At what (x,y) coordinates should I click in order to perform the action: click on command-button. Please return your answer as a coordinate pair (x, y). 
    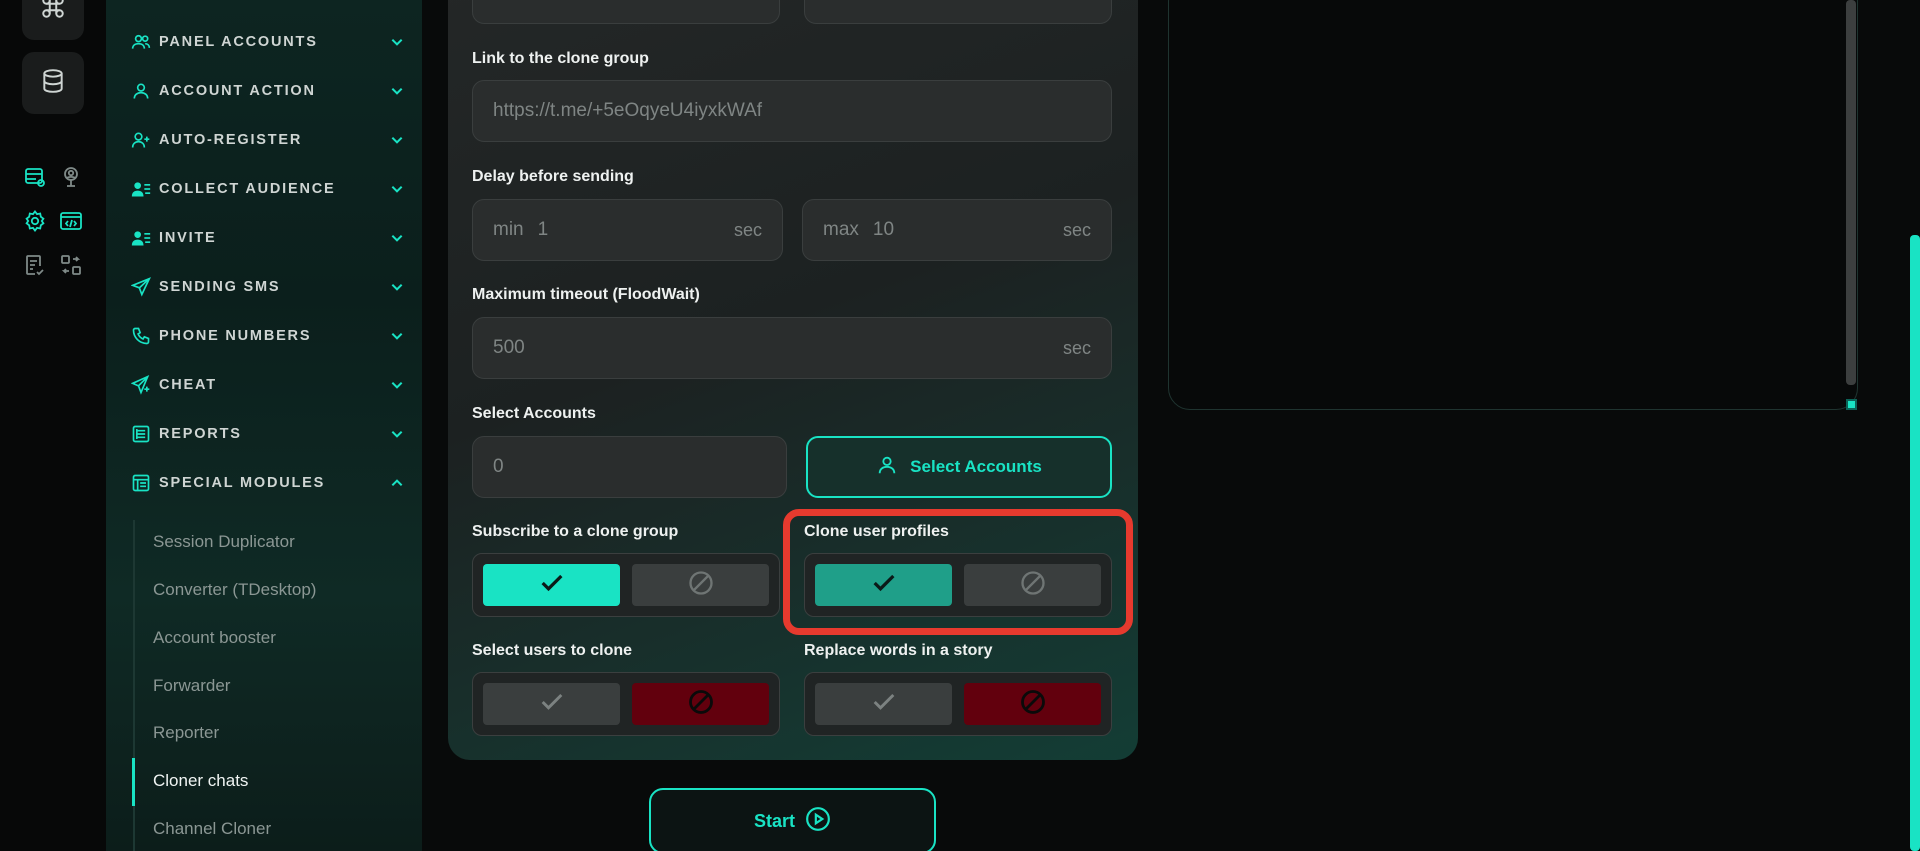
    Looking at the image, I should click on (53, 20).